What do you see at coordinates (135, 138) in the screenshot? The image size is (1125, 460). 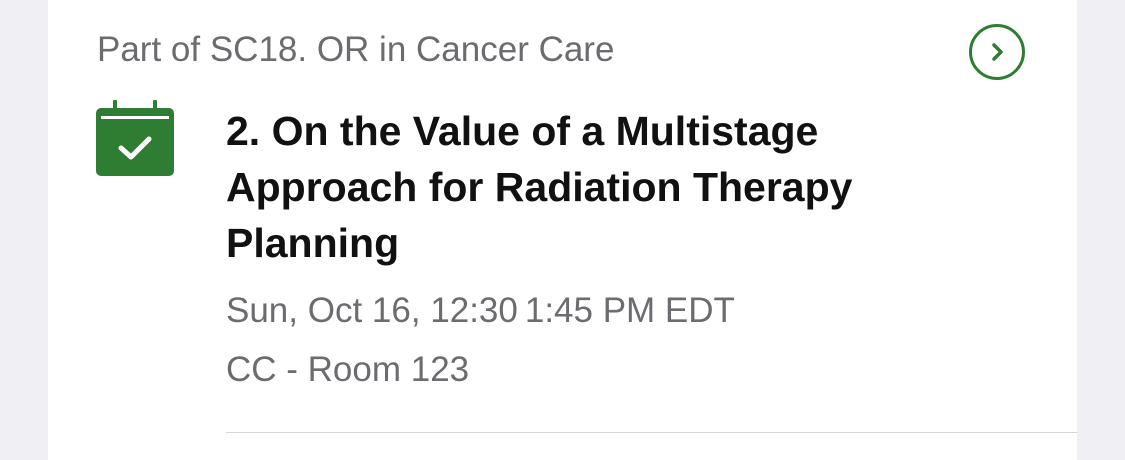 I see `calendar-check-icon` at bounding box center [135, 138].